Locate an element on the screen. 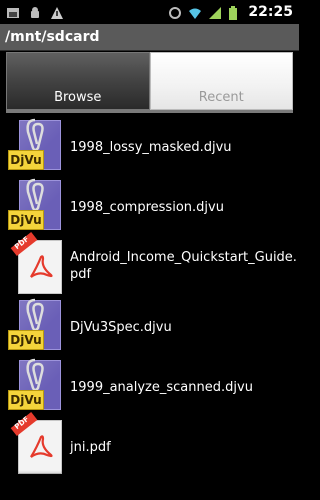 The image size is (320, 500). battery-icon is located at coordinates (235, 12).